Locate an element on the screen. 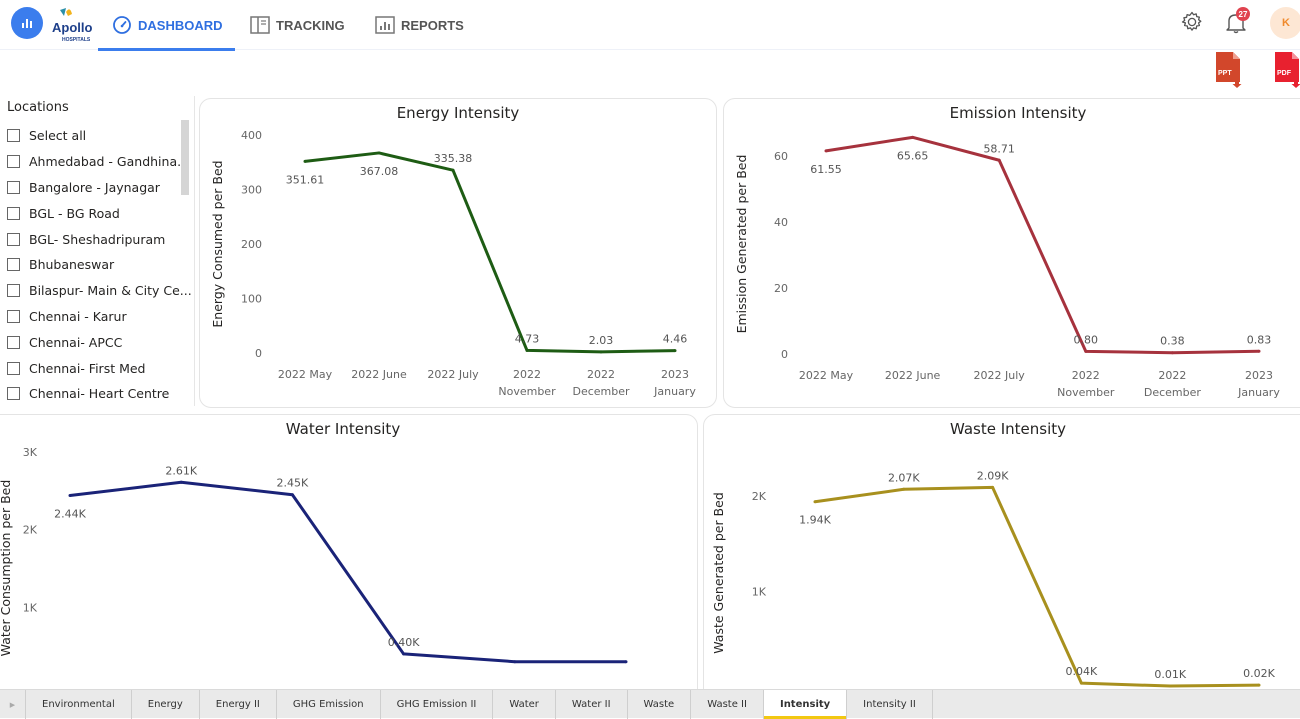 The width and height of the screenshot is (1300, 719). y-axis-title: Waste Generated per Bed is located at coordinates (718, 573).